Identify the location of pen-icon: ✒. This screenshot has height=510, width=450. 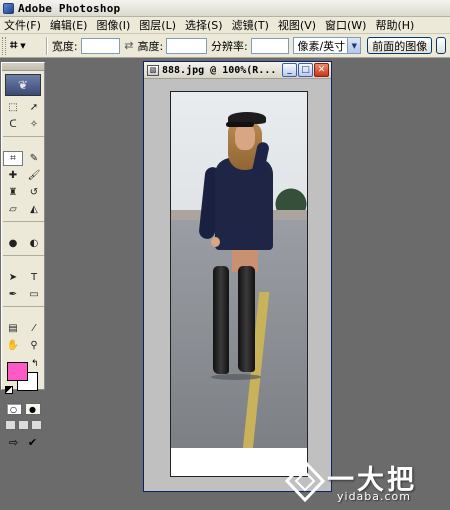
(13, 294).